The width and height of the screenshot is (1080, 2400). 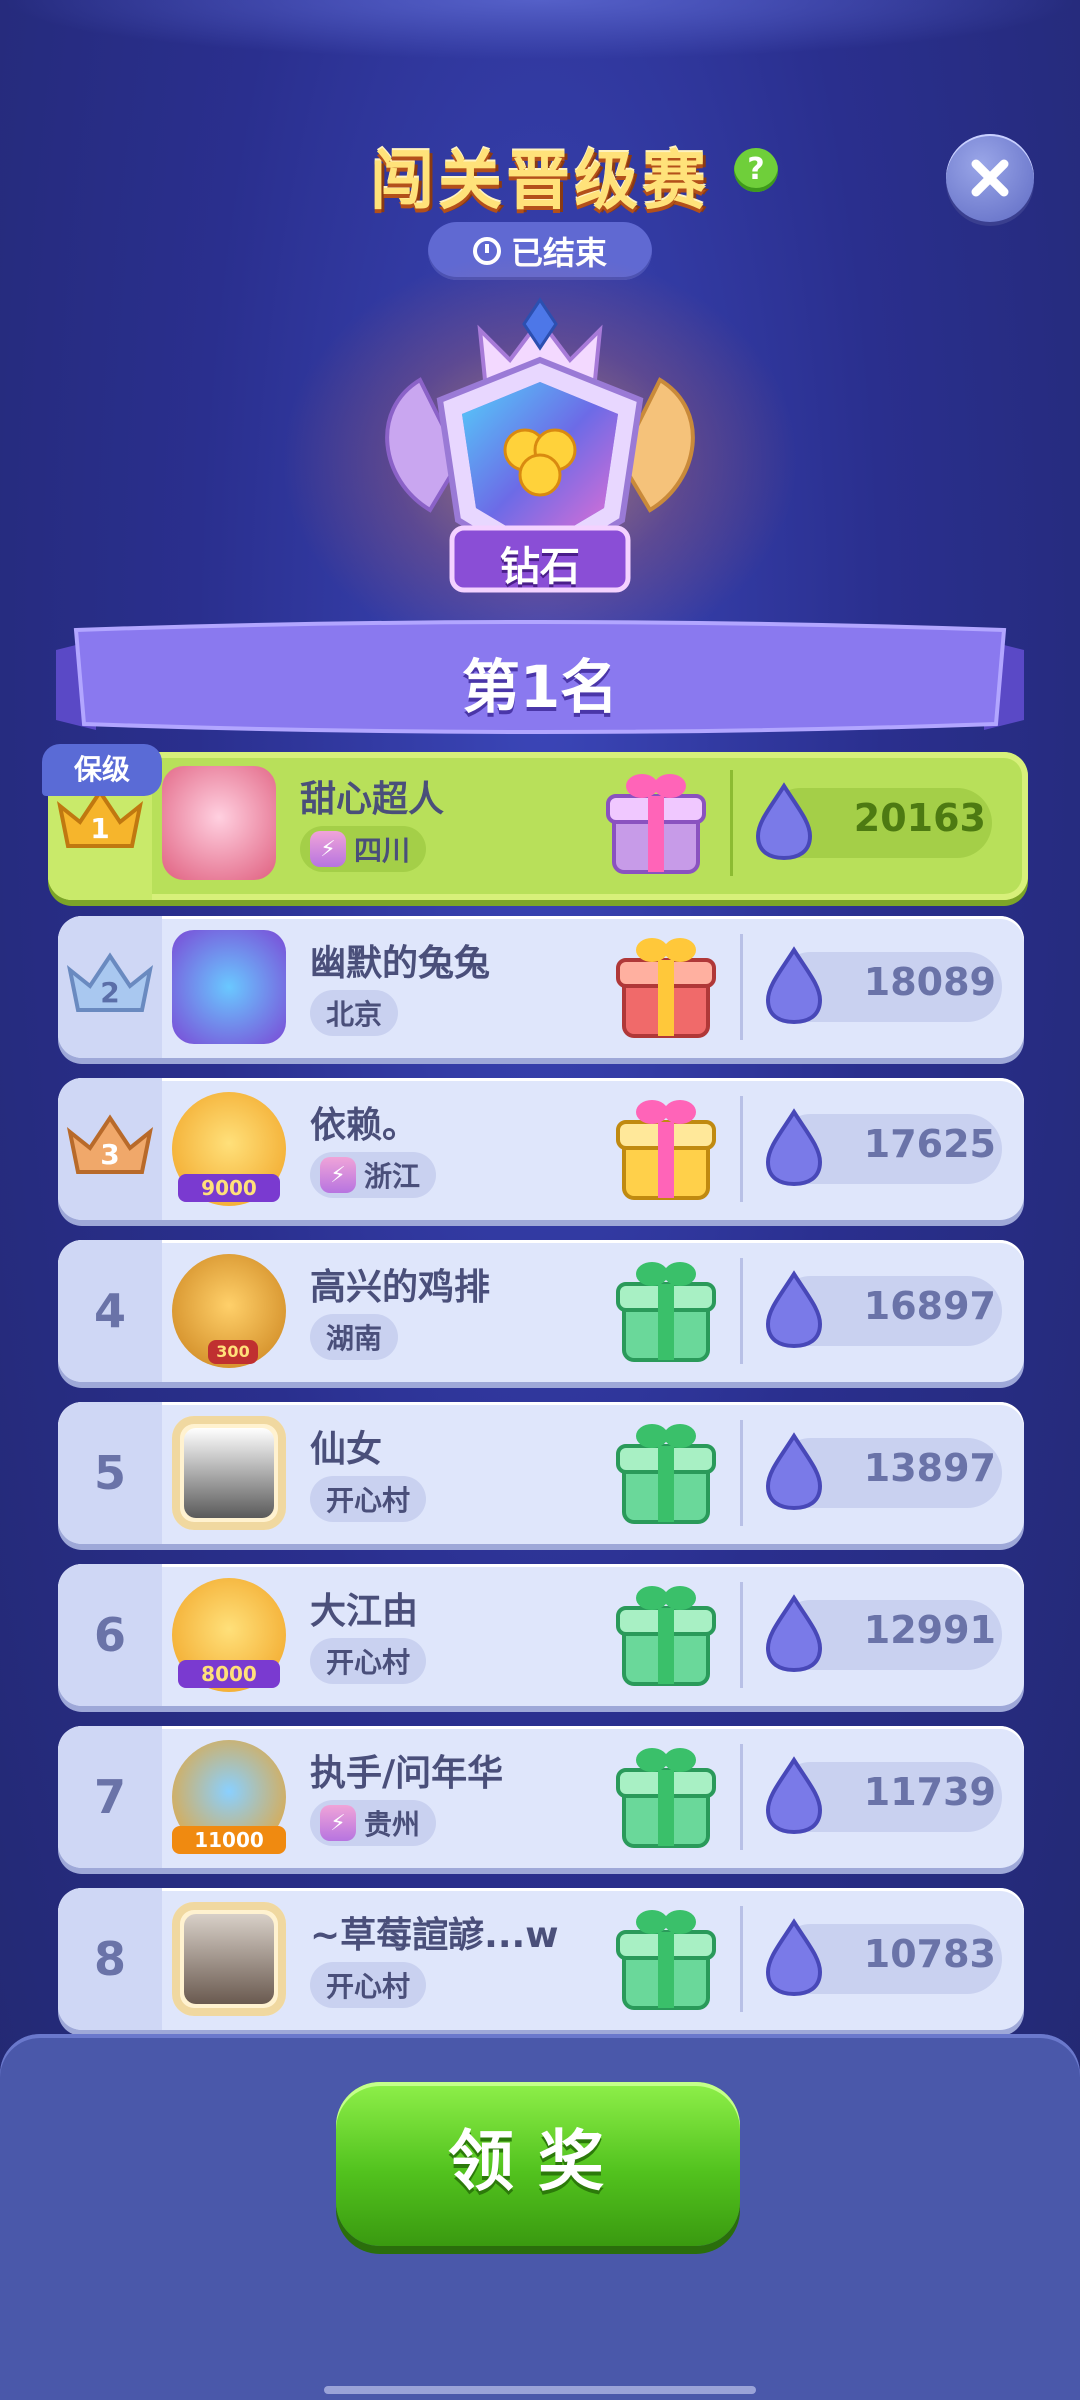 I want to click on location-badge: 北京, so click(x=354, y=1013).